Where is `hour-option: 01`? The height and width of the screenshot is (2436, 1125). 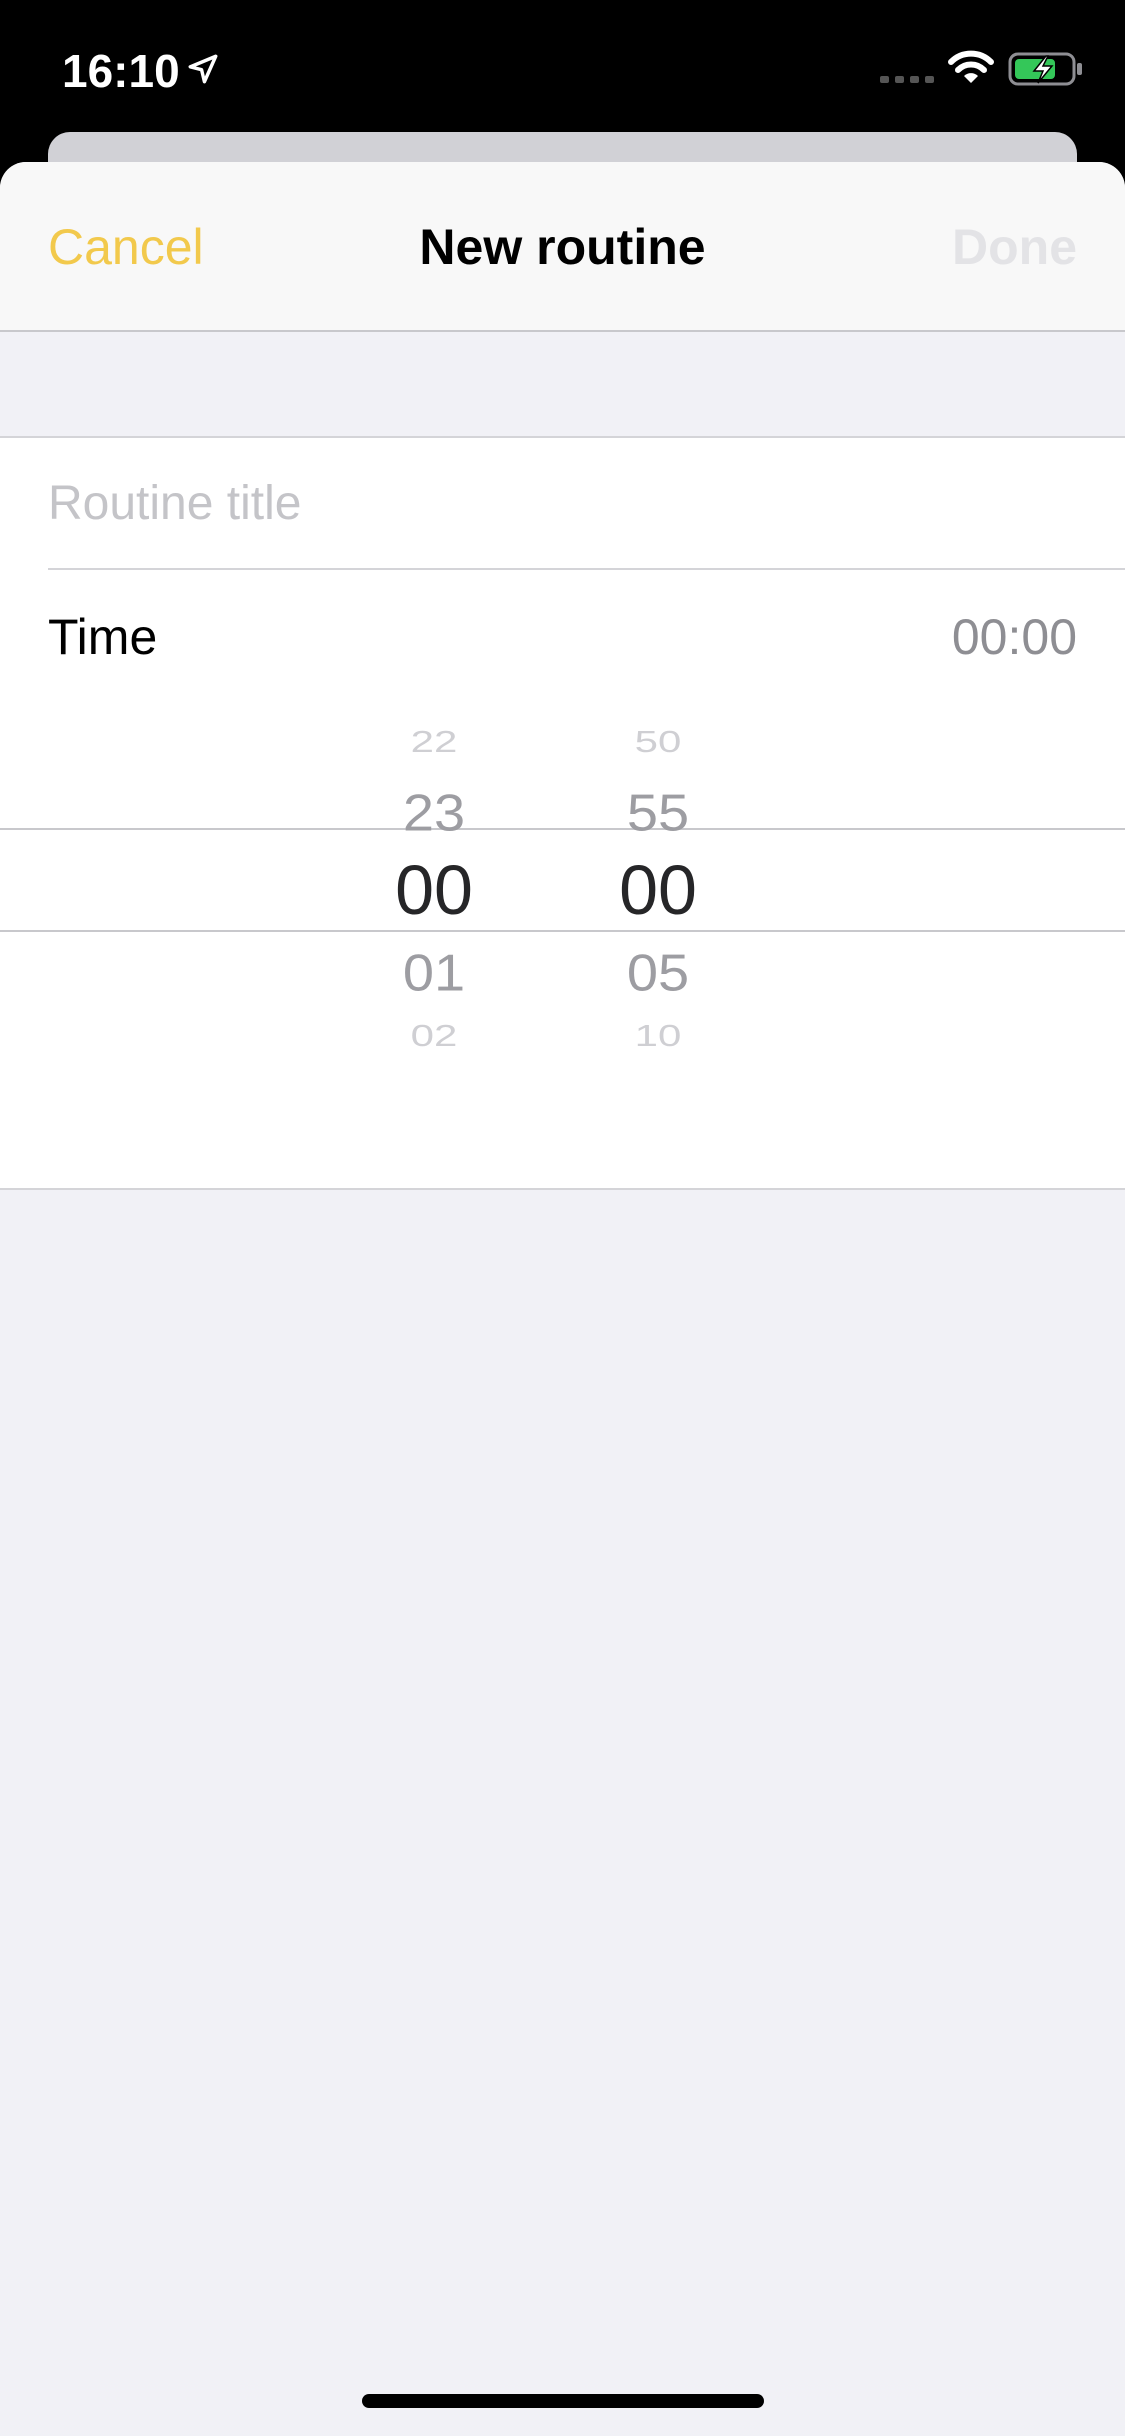 hour-option: 01 is located at coordinates (434, 973).